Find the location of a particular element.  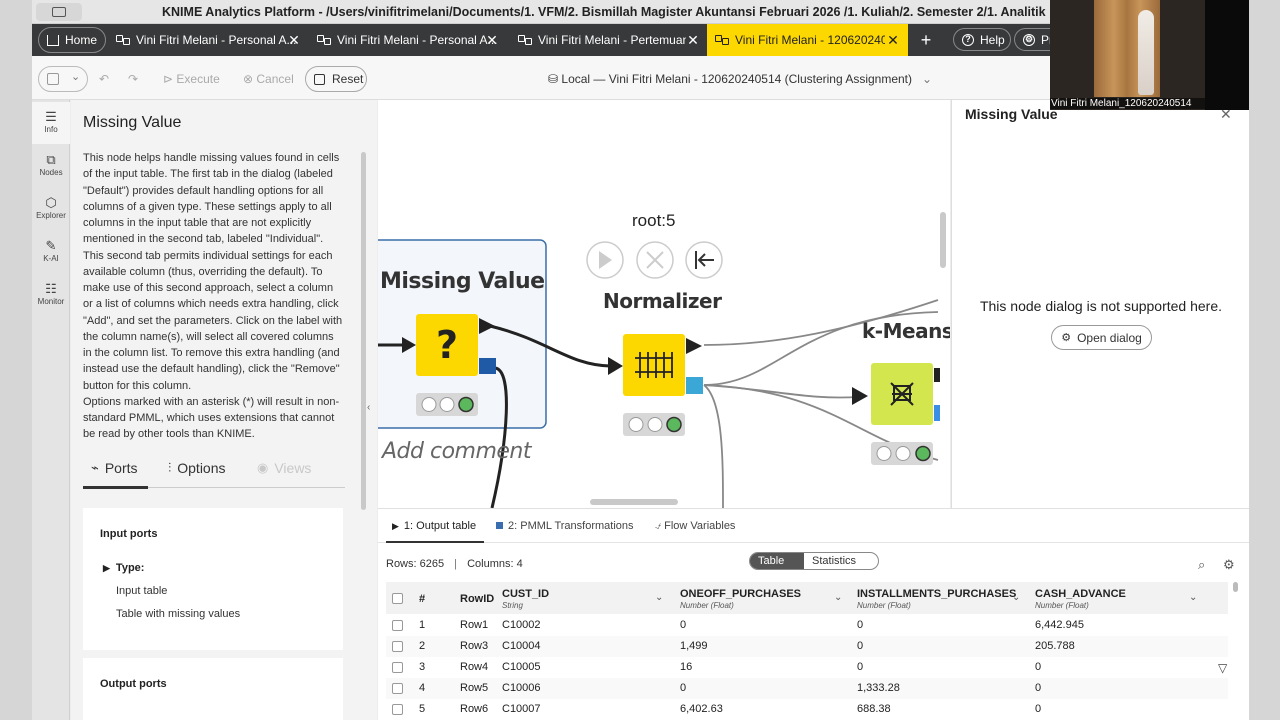

column-name: CUST_ID is located at coordinates (526, 594).